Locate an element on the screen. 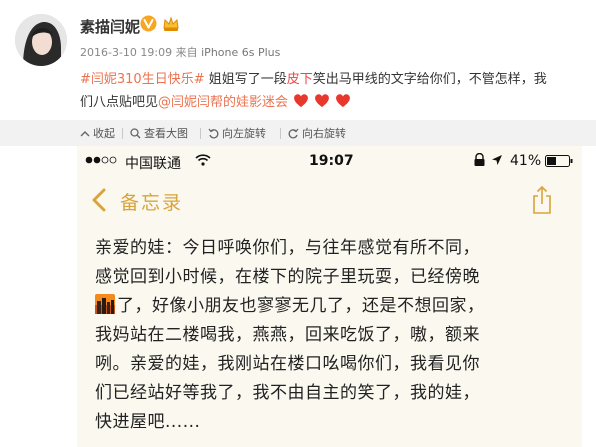 The height and width of the screenshot is (447, 596). note-line: 们已经站好等我了，我不由自主的笑了，我的娃， is located at coordinates (287, 393).